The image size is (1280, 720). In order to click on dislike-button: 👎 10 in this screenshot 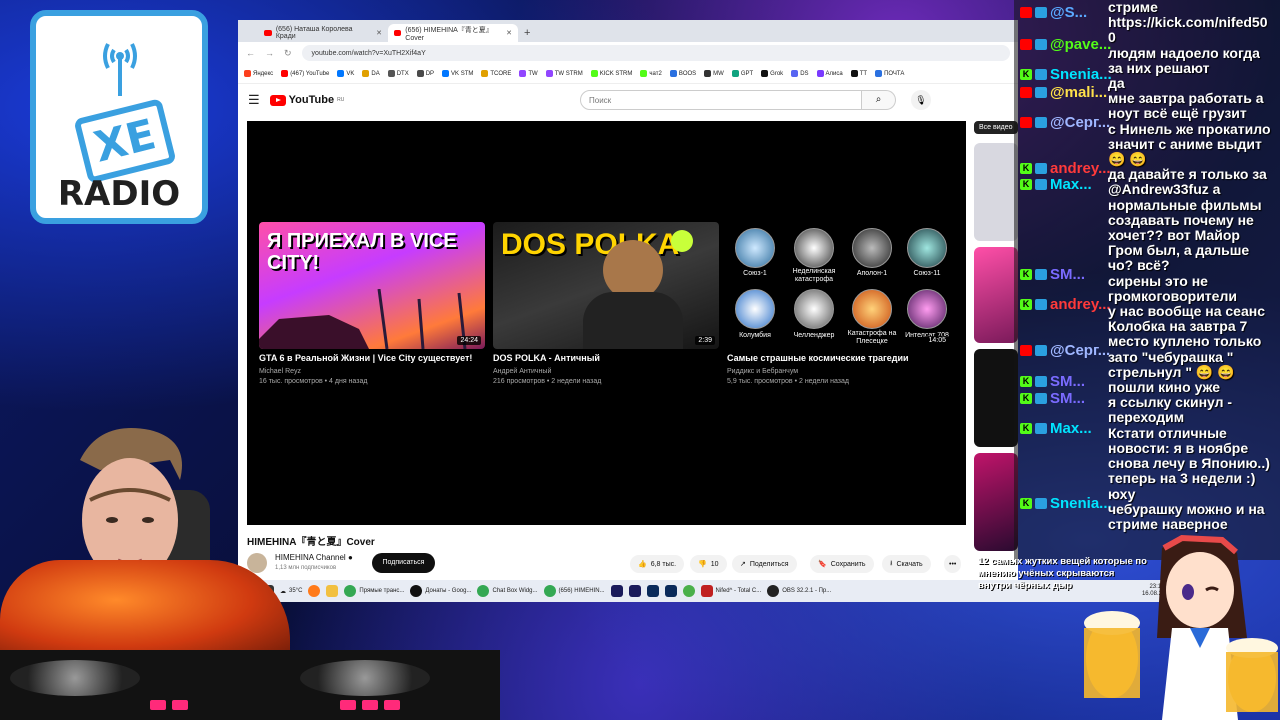, I will do `click(708, 564)`.